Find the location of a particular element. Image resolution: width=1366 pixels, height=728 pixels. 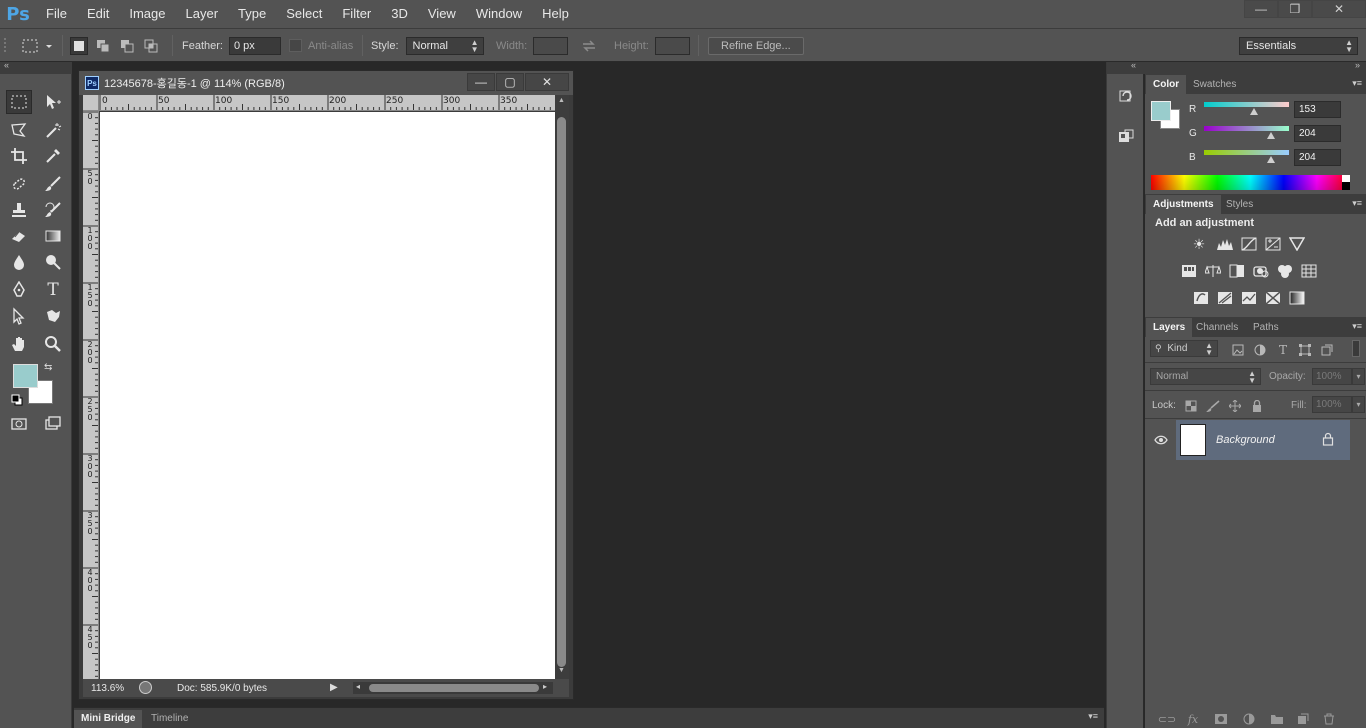

scroll-right-icon: ▸ is located at coordinates (545, 686).